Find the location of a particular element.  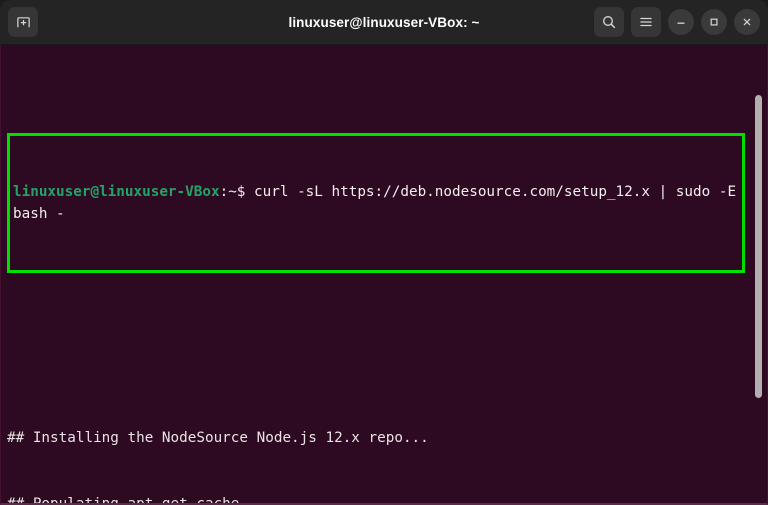

titlebar-right-controls is located at coordinates (677, 22).